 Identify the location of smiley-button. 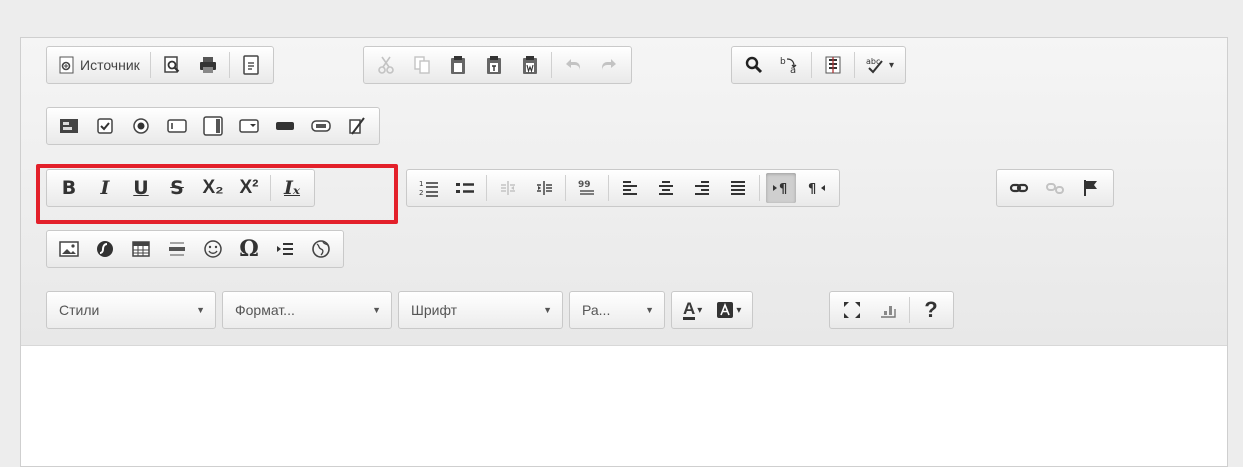
(213, 249).